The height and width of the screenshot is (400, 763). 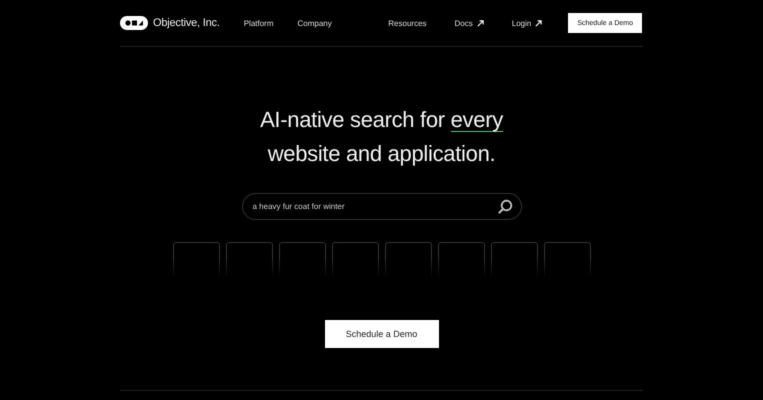 I want to click on brand-name: Objective, Inc., so click(x=186, y=23).